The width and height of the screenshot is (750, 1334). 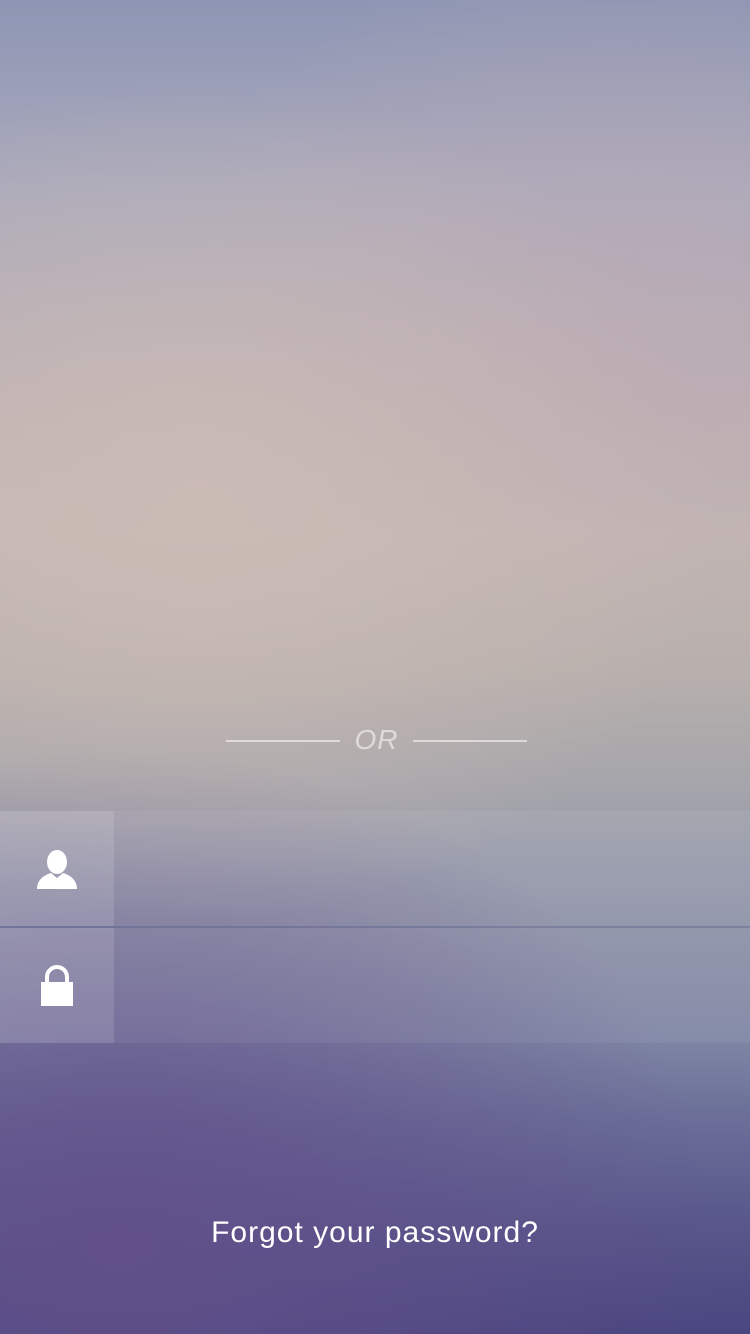 I want to click on or-label: OR, so click(x=376, y=739).